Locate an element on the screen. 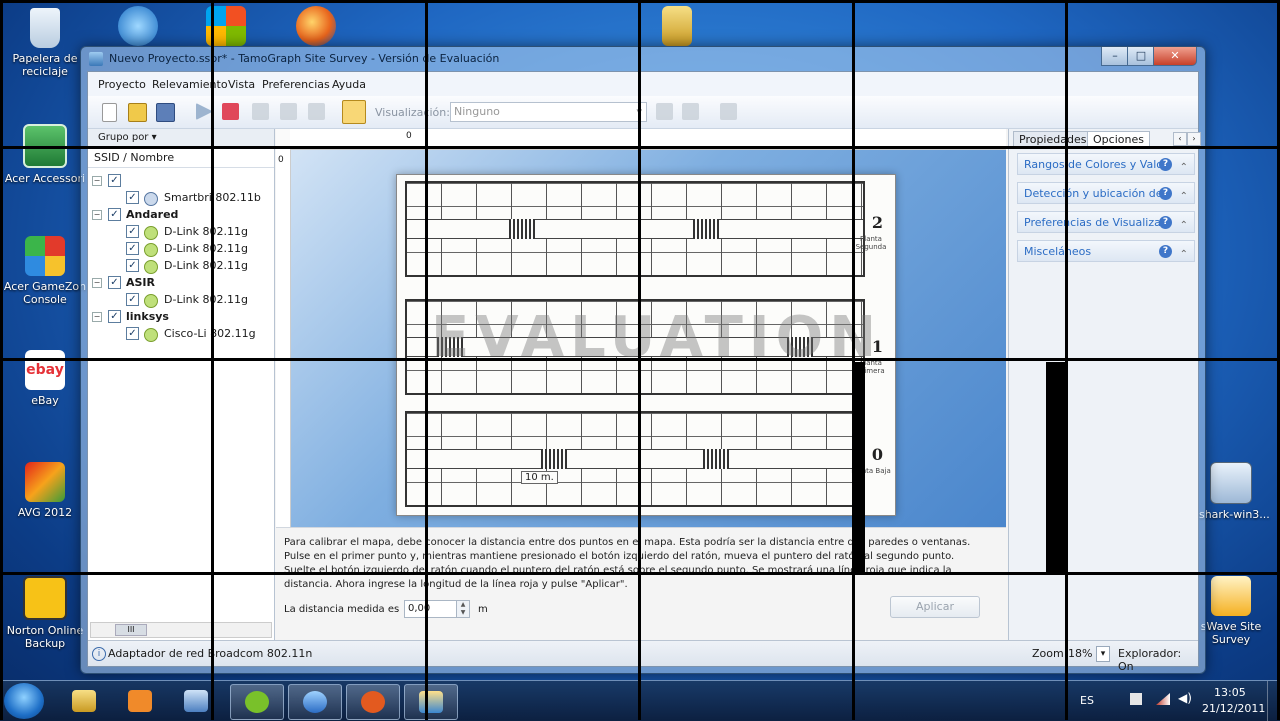  folder-icon is located at coordinates (677, 26).